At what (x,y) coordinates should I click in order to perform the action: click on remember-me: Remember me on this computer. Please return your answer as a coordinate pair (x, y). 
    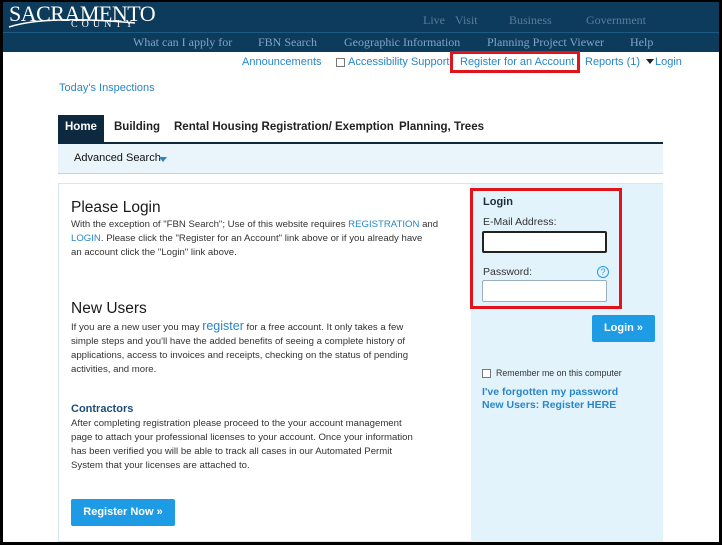
    Looking at the image, I should click on (552, 373).